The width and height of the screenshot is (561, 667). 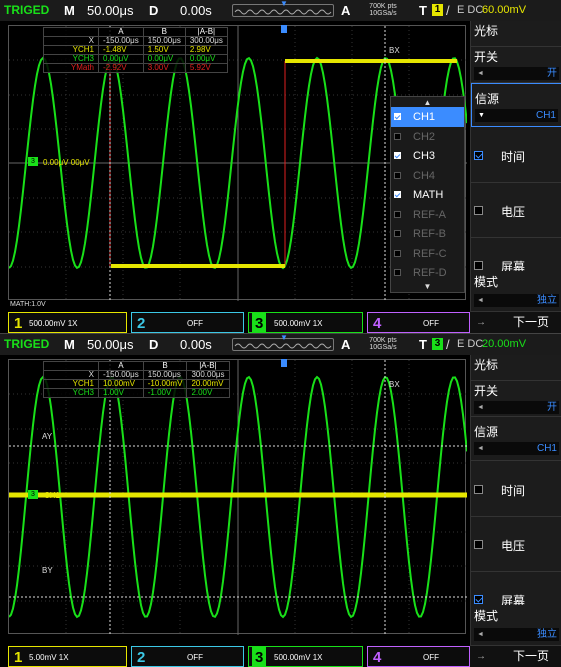 I want to click on source-item: 信源 ▼ CH1, so click(x=516, y=105).